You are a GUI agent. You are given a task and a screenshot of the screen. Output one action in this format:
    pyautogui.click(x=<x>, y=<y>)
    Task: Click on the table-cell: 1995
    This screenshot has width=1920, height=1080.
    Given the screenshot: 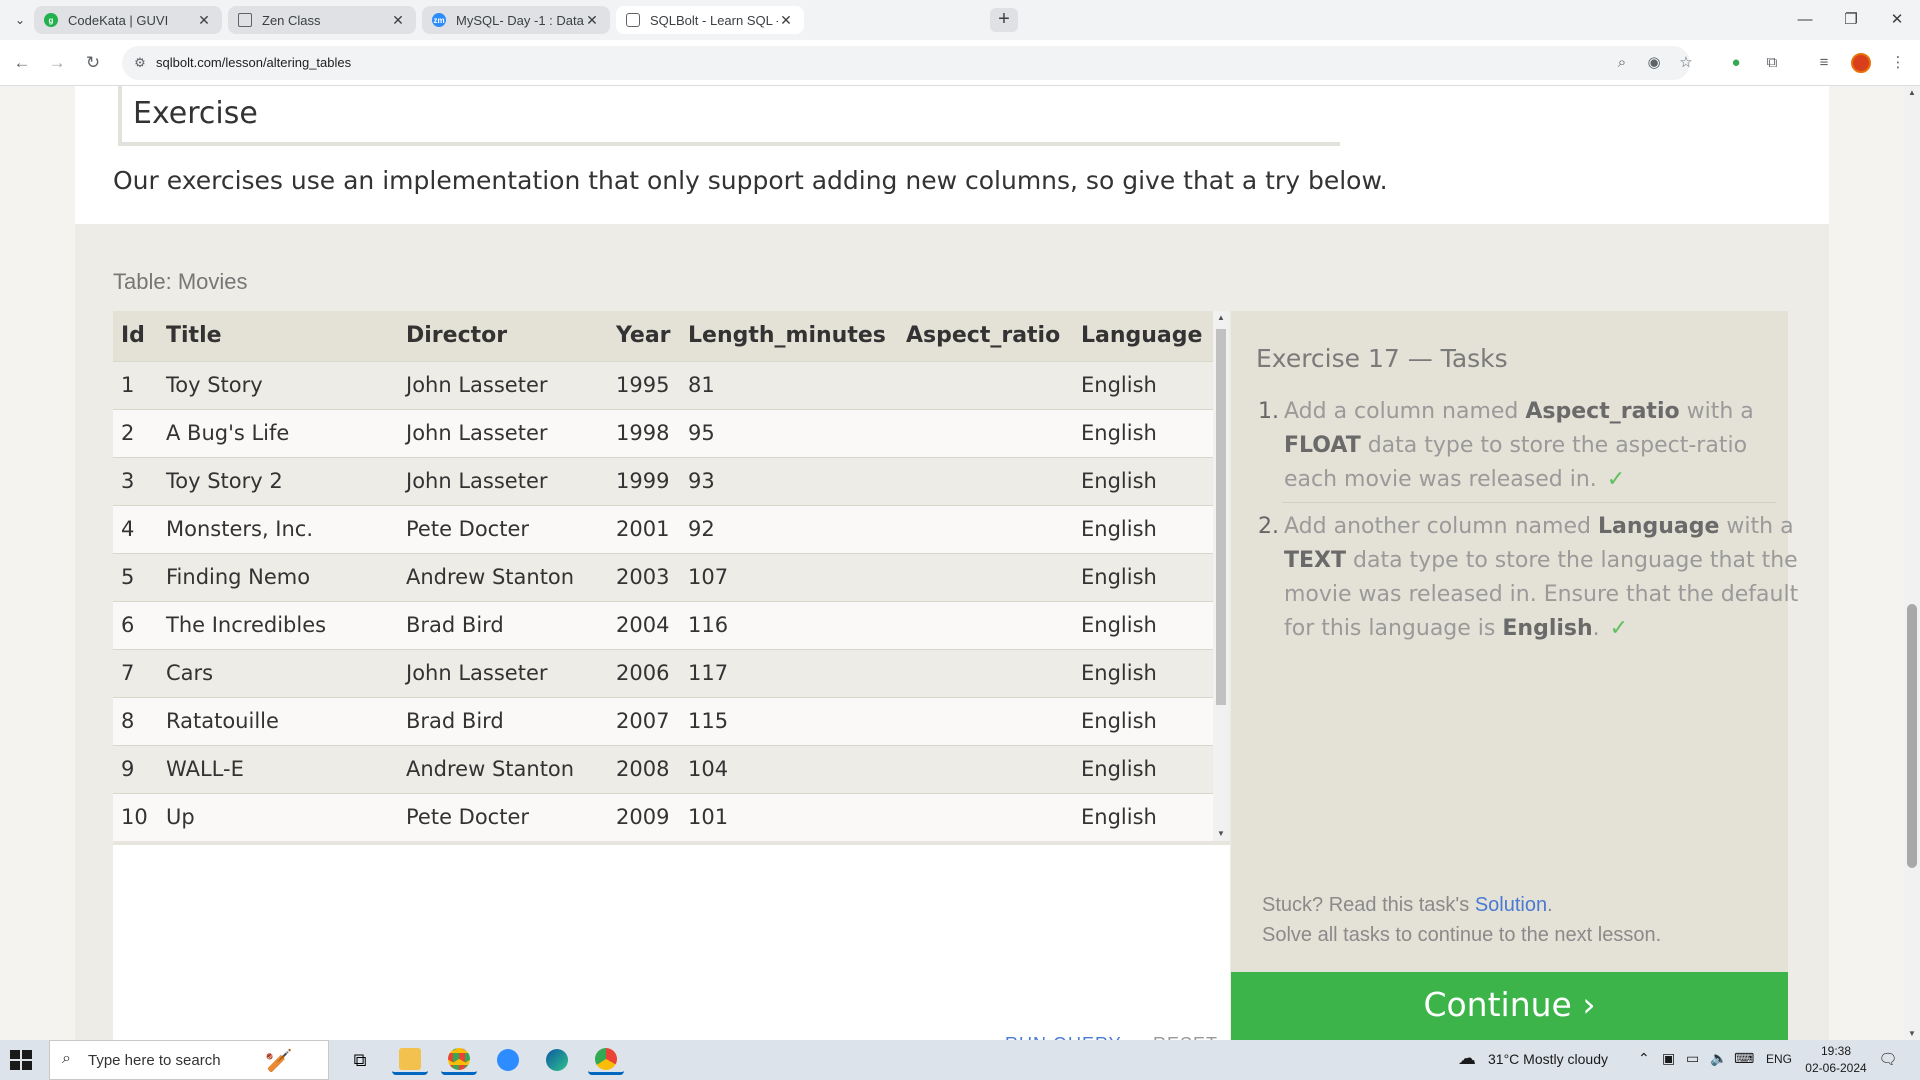 What is the action you would take?
    pyautogui.click(x=644, y=384)
    